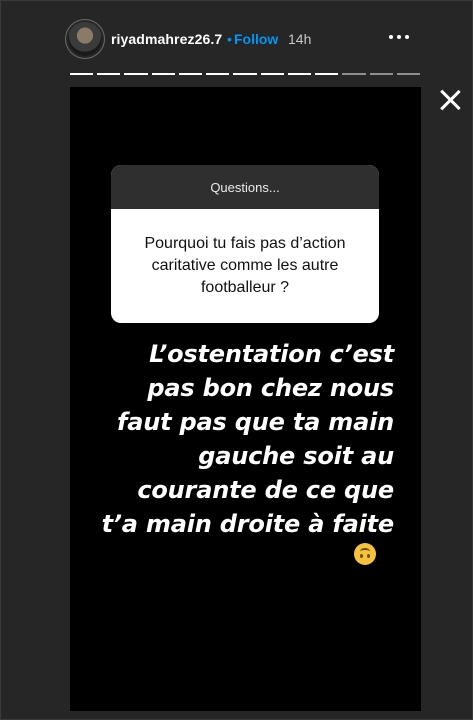 Image resolution: width=473 pixels, height=720 pixels. I want to click on close-icon, so click(450, 100).